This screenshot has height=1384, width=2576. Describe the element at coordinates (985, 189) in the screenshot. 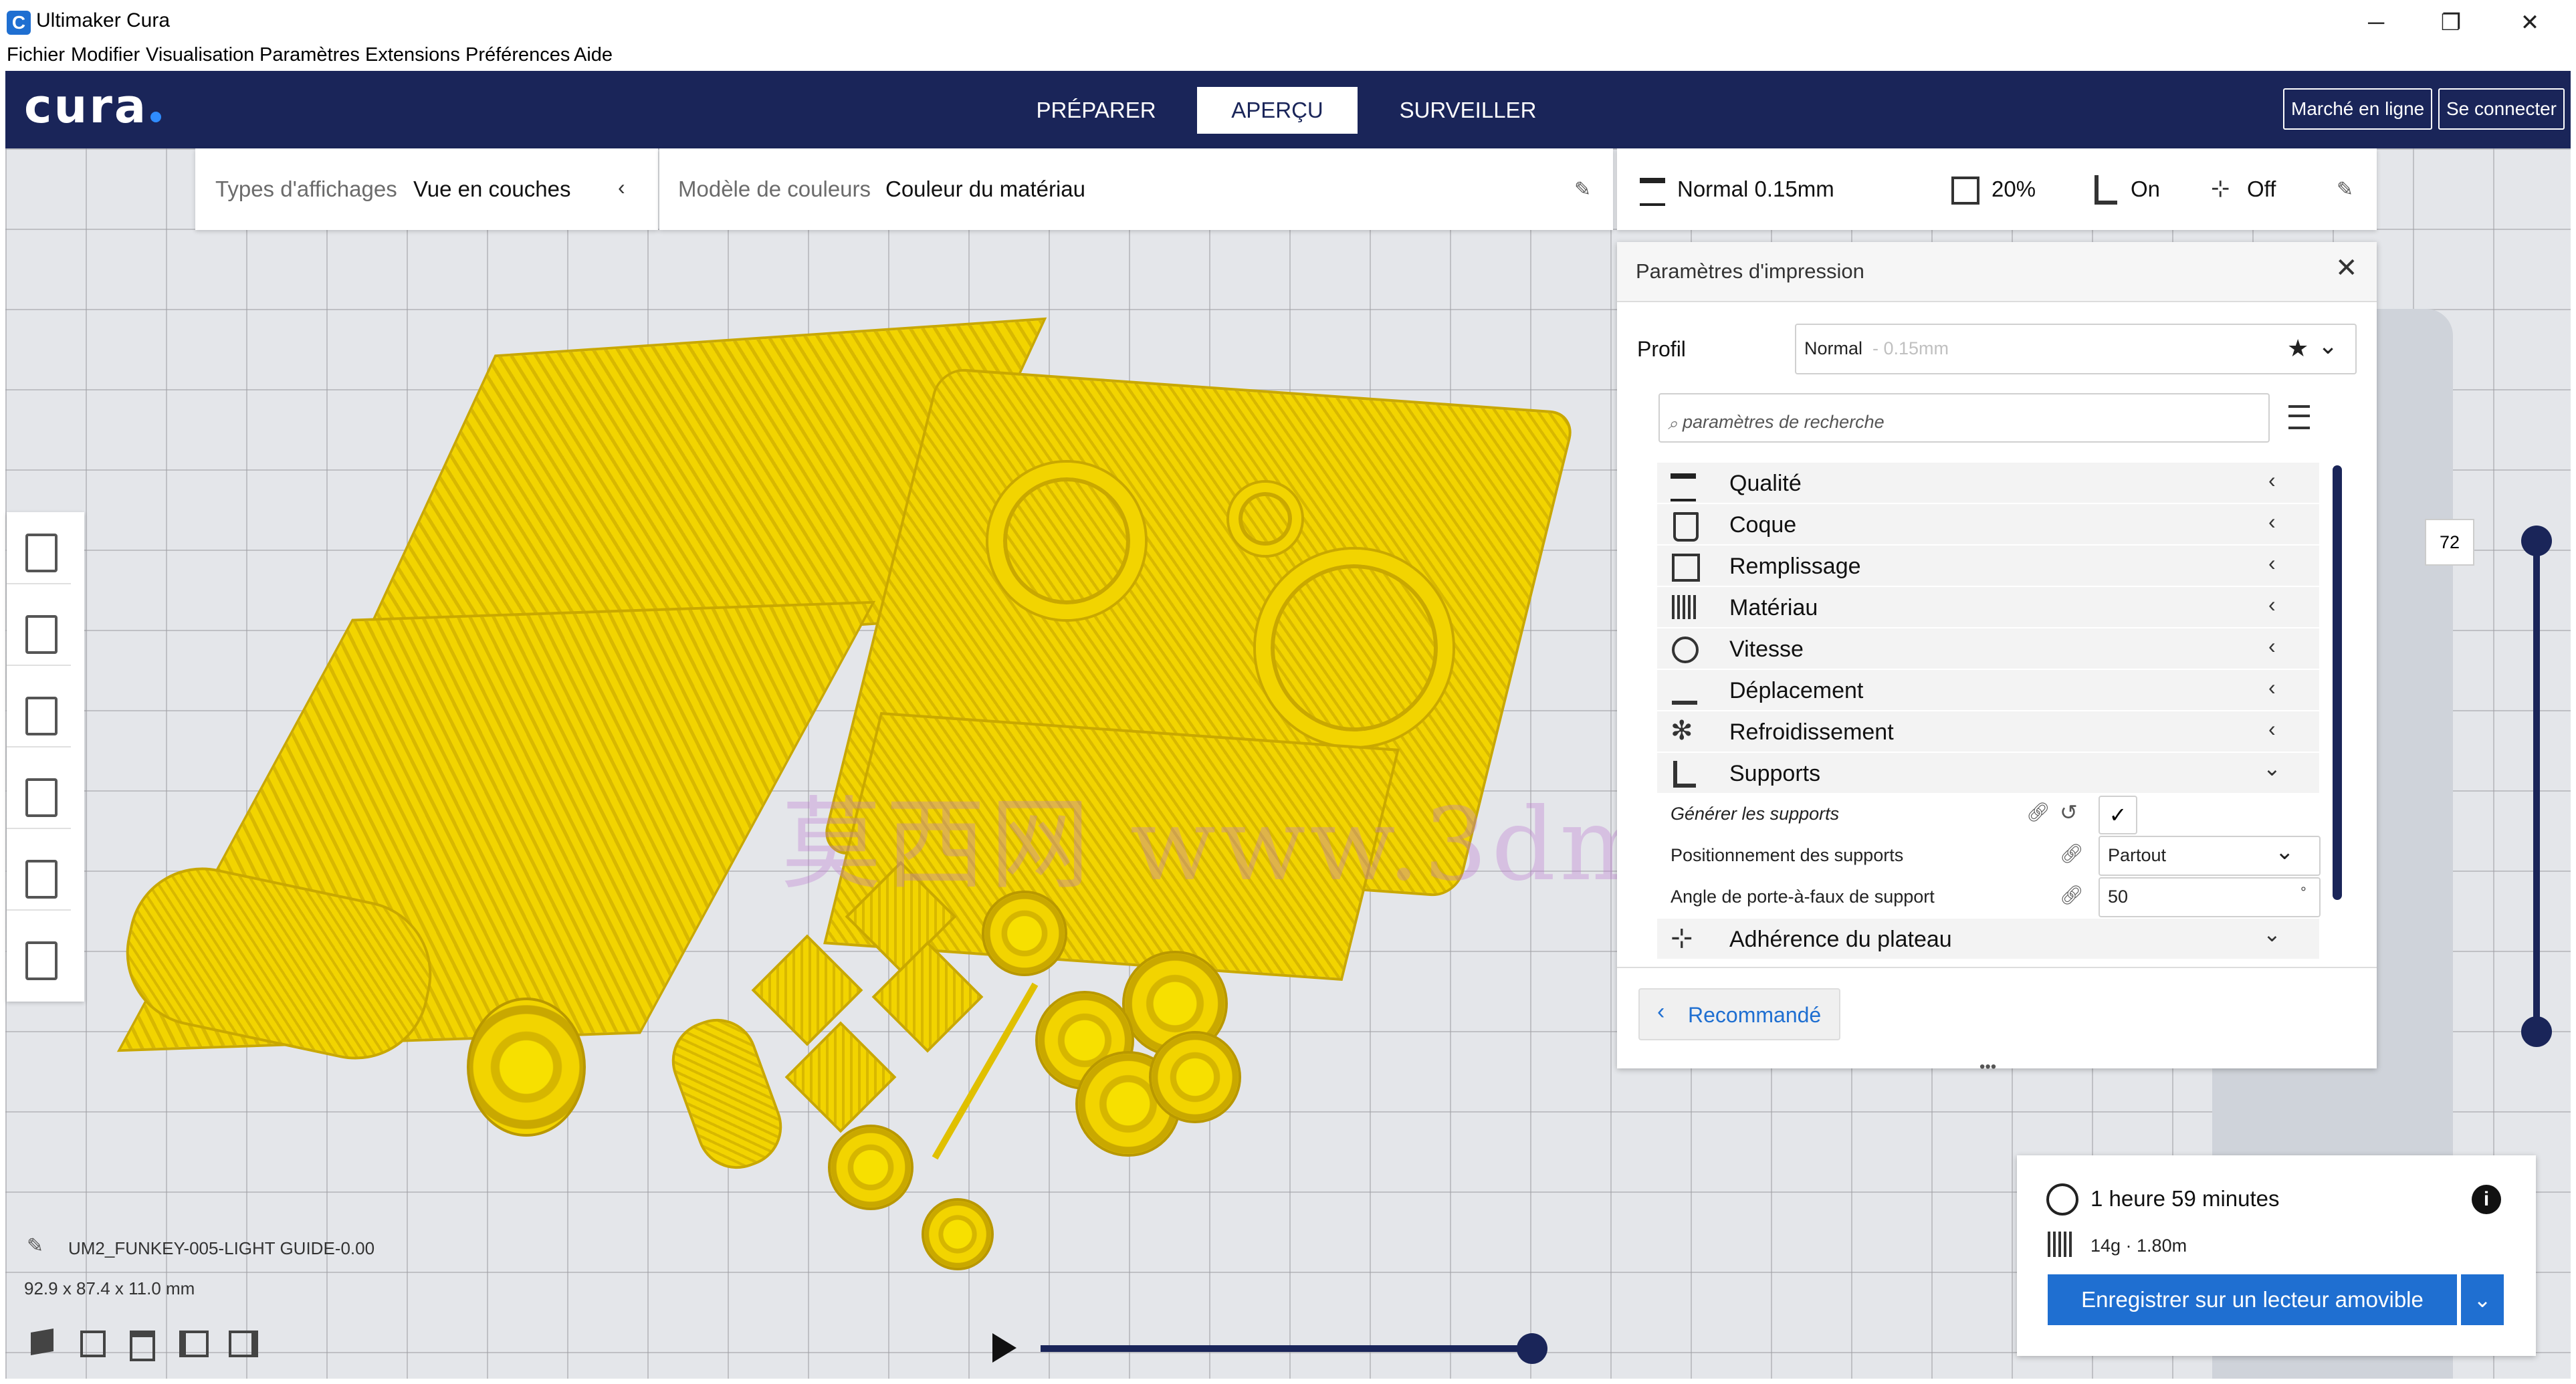

I see `color-scheme-select: Couleur du matériau` at that location.